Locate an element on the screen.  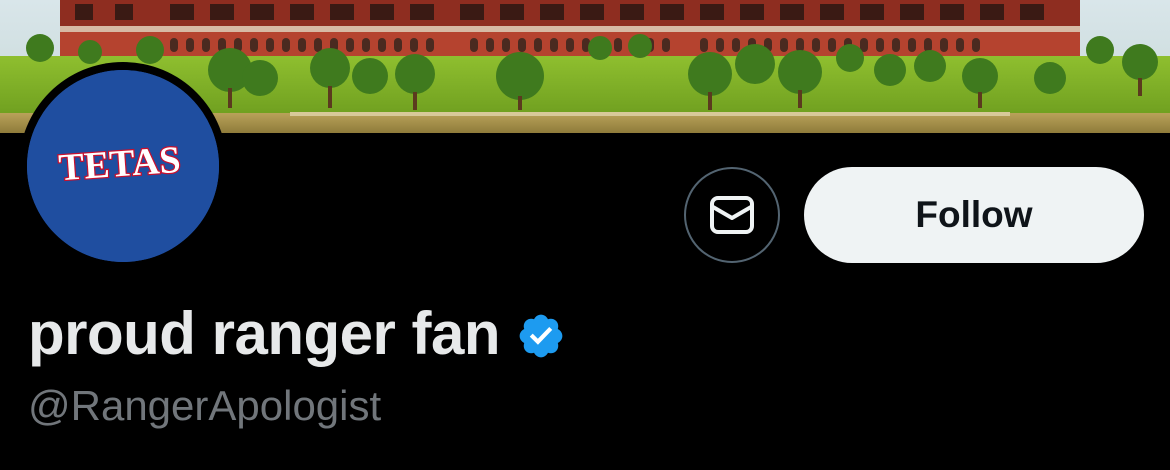
avatar: TETAS is located at coordinates (123, 166).